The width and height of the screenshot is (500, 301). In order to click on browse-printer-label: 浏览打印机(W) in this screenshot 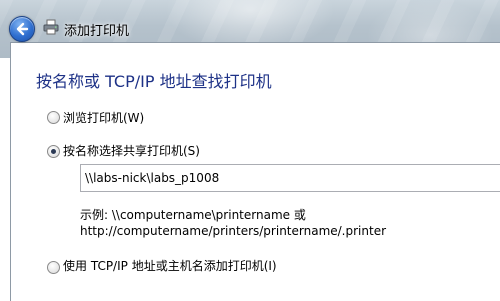, I will do `click(103, 117)`.